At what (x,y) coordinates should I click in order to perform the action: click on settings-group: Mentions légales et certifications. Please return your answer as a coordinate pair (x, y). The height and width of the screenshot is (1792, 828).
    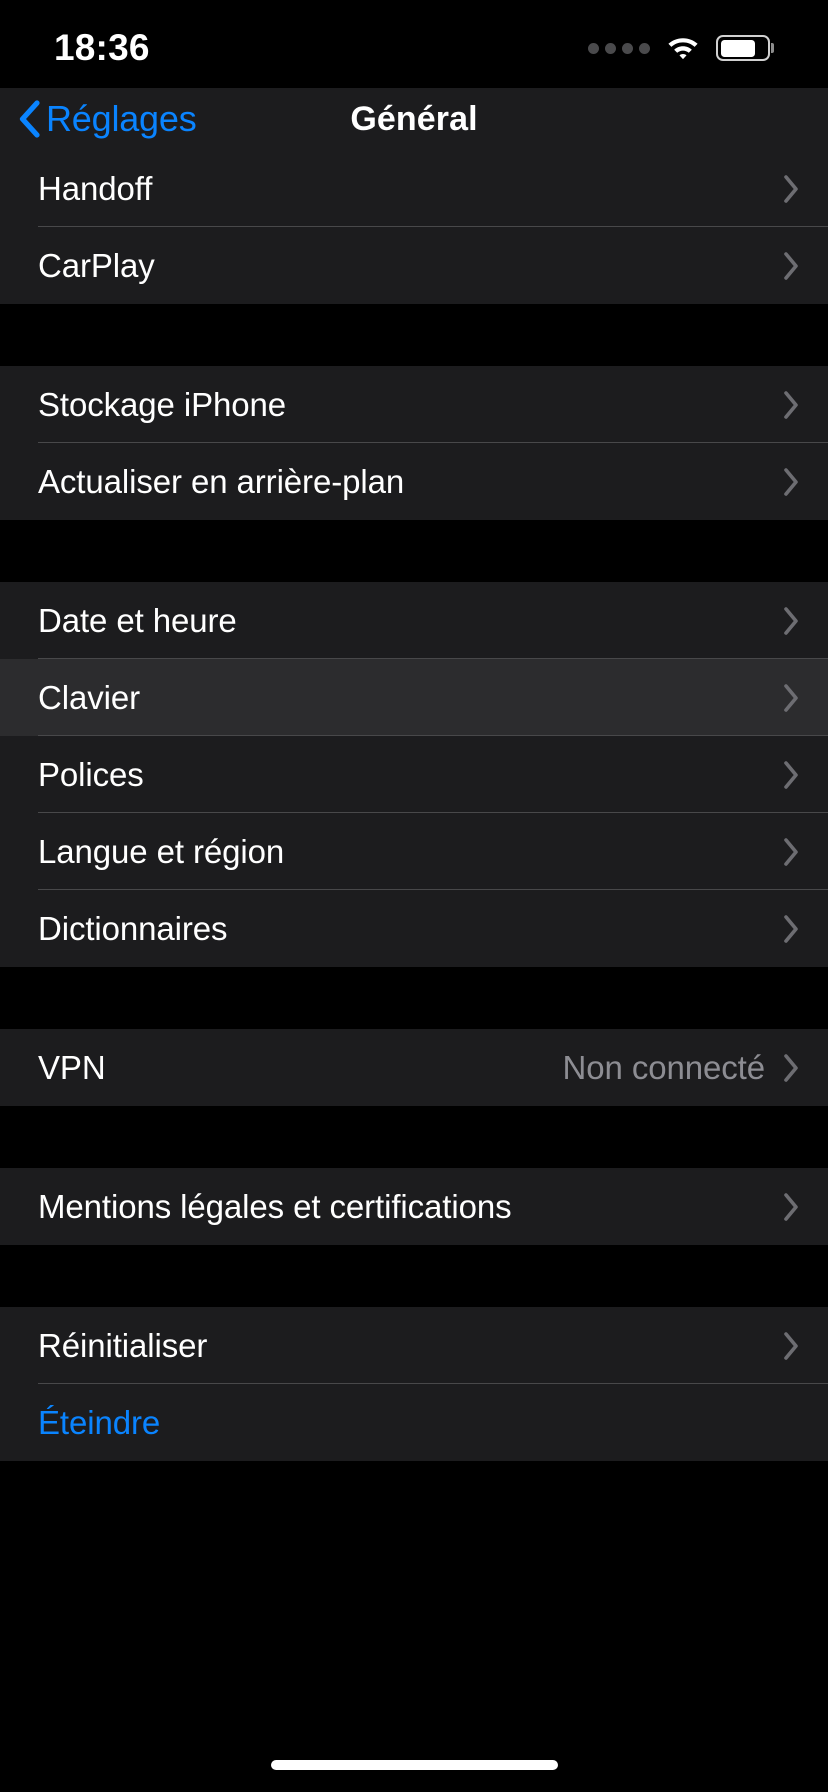
    Looking at the image, I should click on (414, 1206).